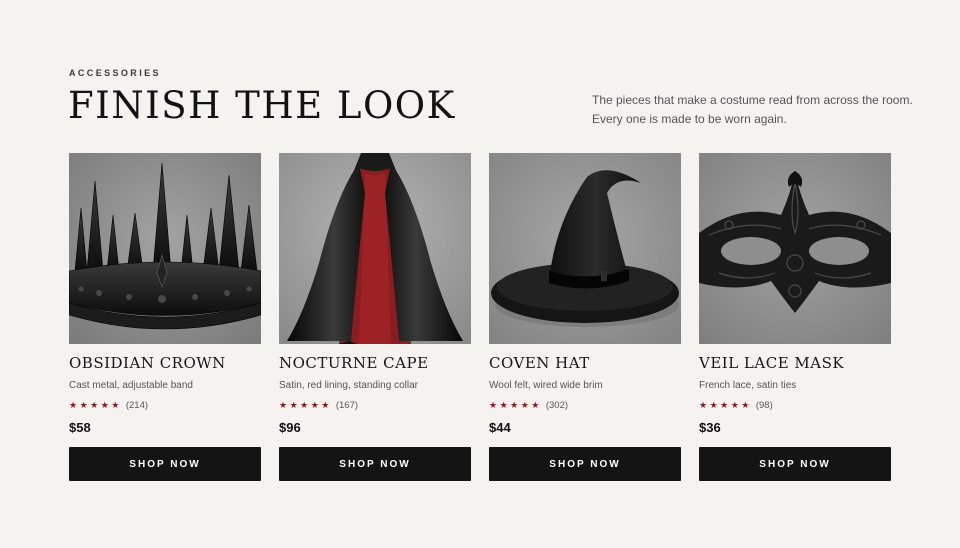  What do you see at coordinates (375, 363) in the screenshot?
I see `product-name: NOCTURNE CAPE` at bounding box center [375, 363].